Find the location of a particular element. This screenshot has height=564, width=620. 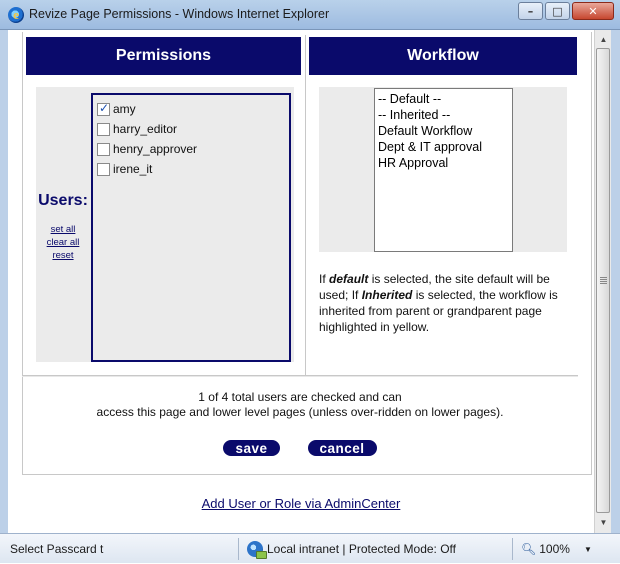

status-line-1: 1 of 4 total users are checked and can is located at coordinates (300, 397).